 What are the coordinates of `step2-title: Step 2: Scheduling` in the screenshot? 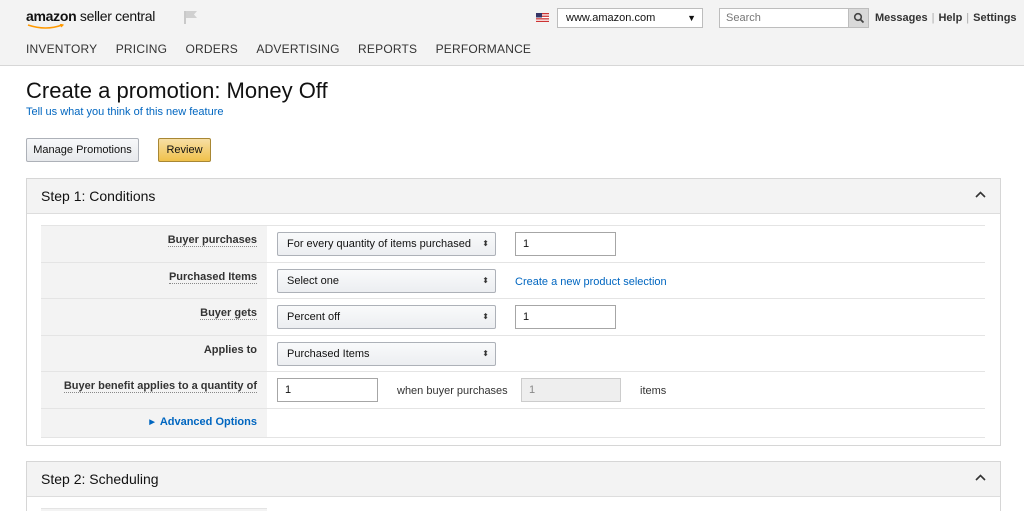 It's located at (100, 479).